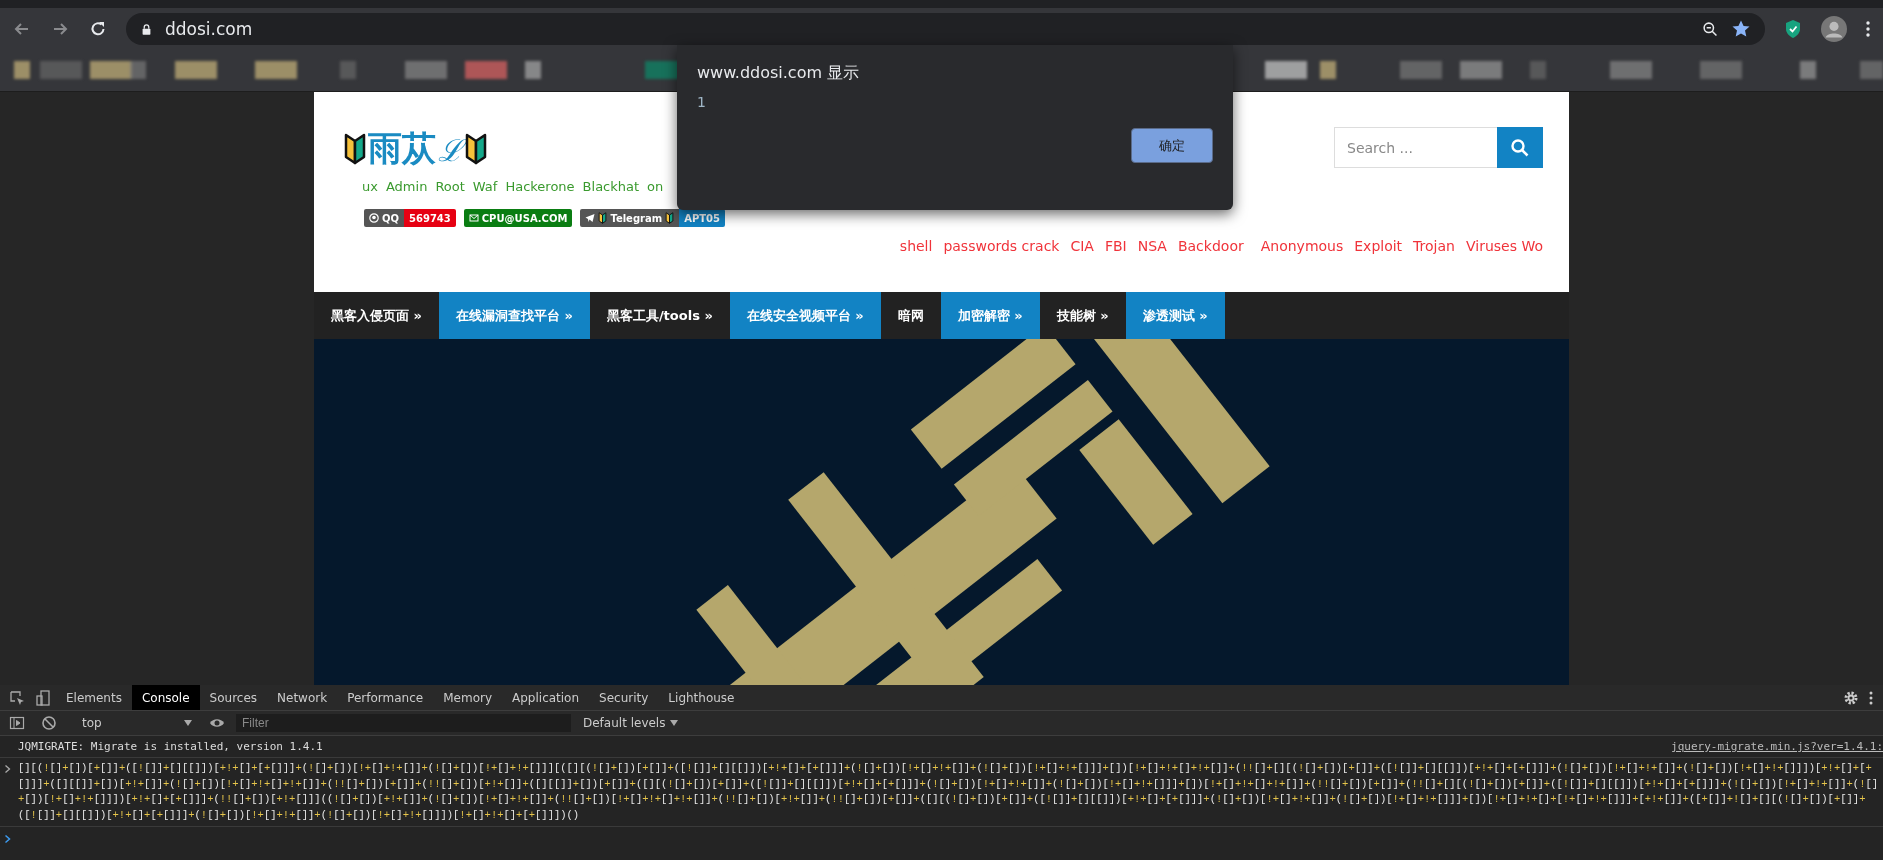 The height and width of the screenshot is (860, 1883). I want to click on nav-menu-item: 渗透测试 », so click(1175, 315).